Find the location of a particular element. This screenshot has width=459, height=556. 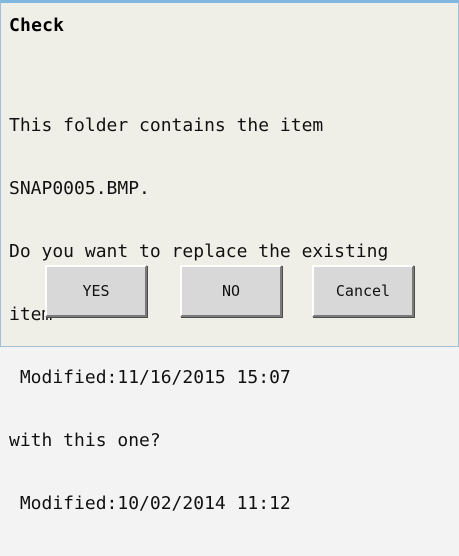

message-line-6: with this one? is located at coordinates (85, 440).